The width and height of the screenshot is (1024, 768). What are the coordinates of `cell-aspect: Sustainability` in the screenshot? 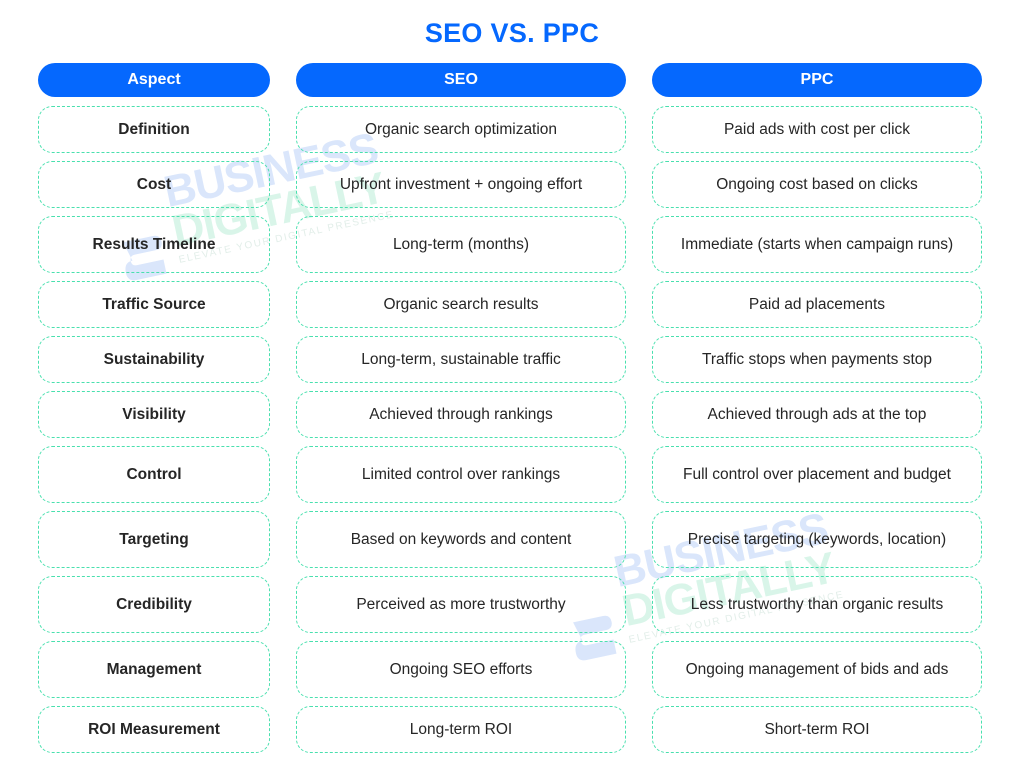 It's located at (154, 359).